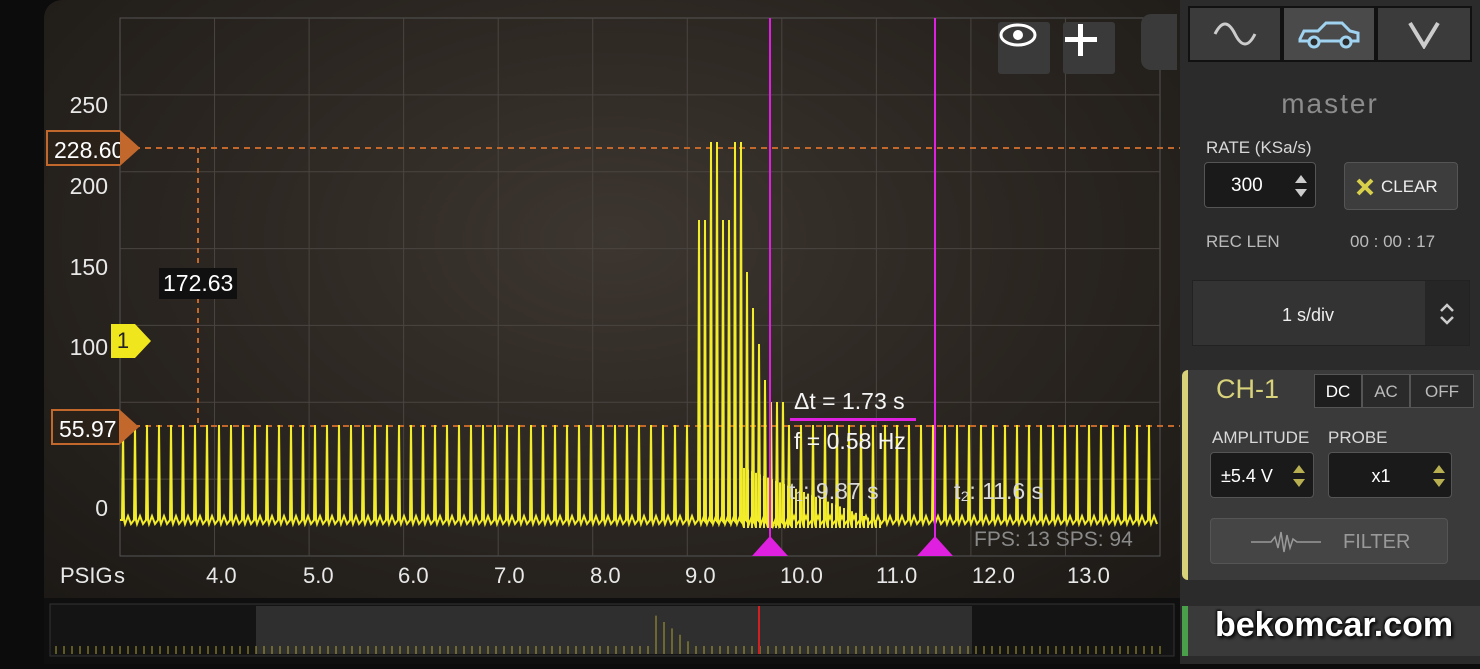 The height and width of the screenshot is (669, 1480). What do you see at coordinates (1243, 241) in the screenshot?
I see `rec-len-label: REC LEN` at bounding box center [1243, 241].